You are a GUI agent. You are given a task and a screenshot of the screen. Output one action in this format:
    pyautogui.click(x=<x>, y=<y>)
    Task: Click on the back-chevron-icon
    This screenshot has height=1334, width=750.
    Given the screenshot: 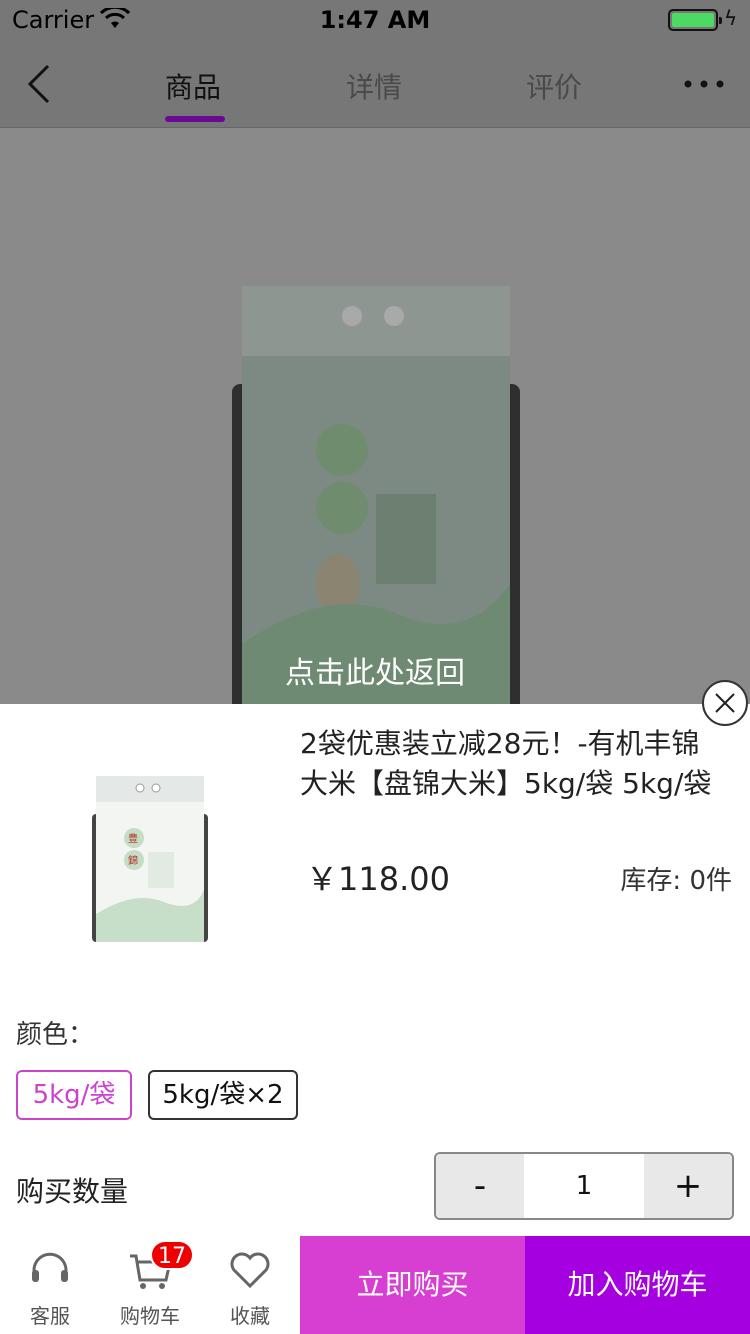 What is the action you would take?
    pyautogui.click(x=40, y=84)
    